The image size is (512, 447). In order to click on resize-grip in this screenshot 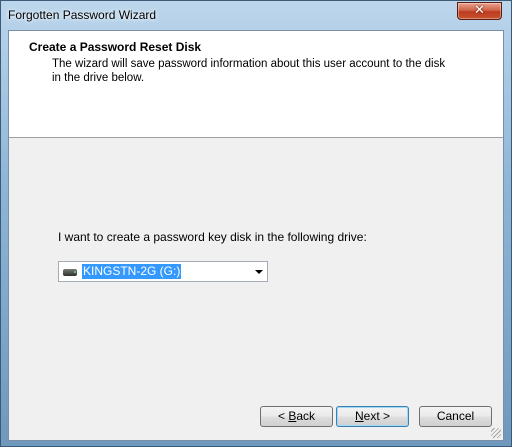, I will do `click(496, 433)`.